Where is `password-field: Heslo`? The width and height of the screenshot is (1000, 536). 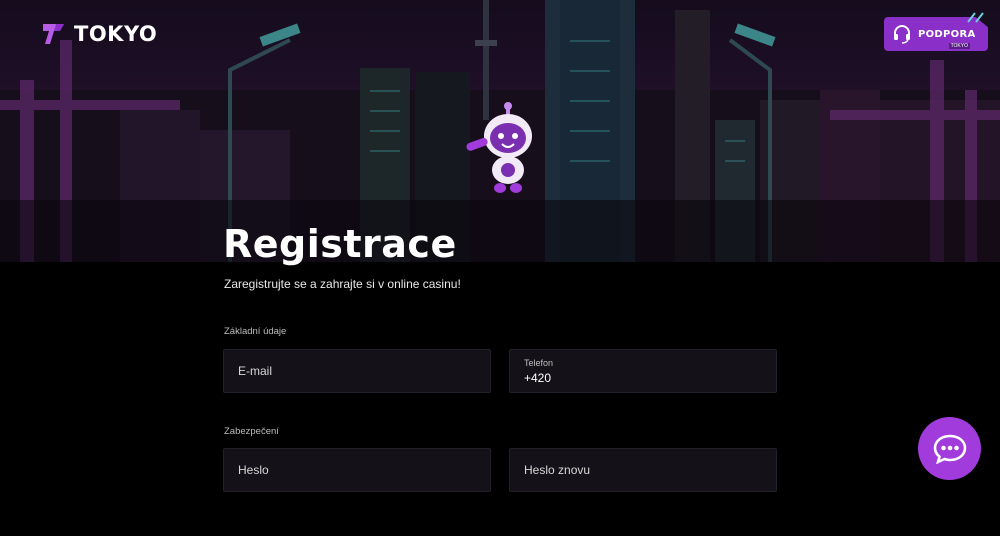
password-field: Heslo is located at coordinates (357, 470).